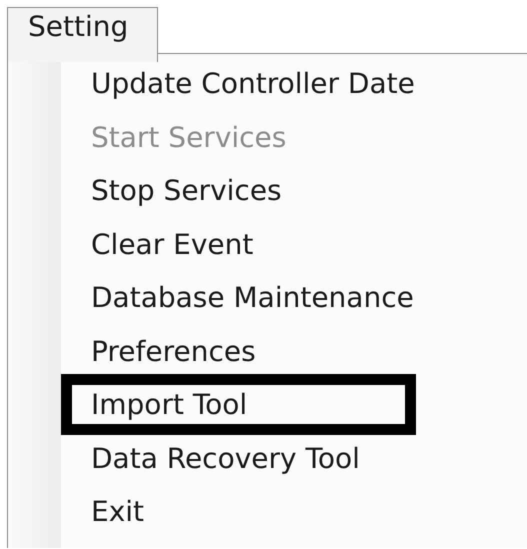 This screenshot has width=527, height=549. What do you see at coordinates (294, 191) in the screenshot?
I see `menu-item: Stop Services` at bounding box center [294, 191].